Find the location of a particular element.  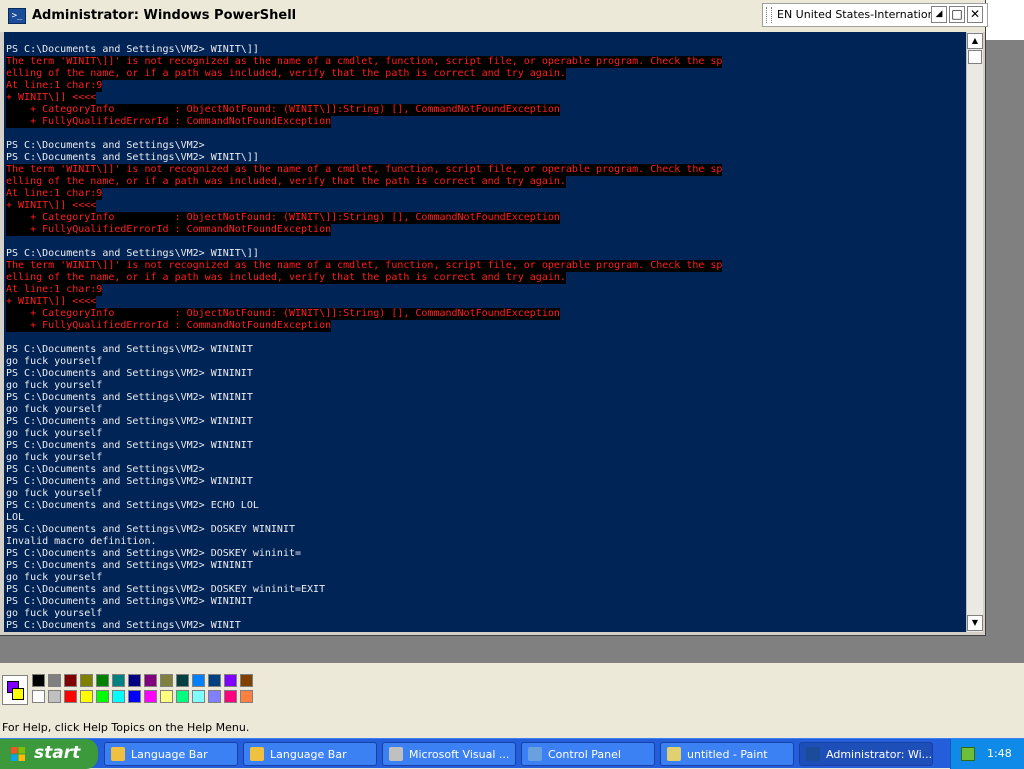

paint-canvas is located at coordinates (1005, 20).